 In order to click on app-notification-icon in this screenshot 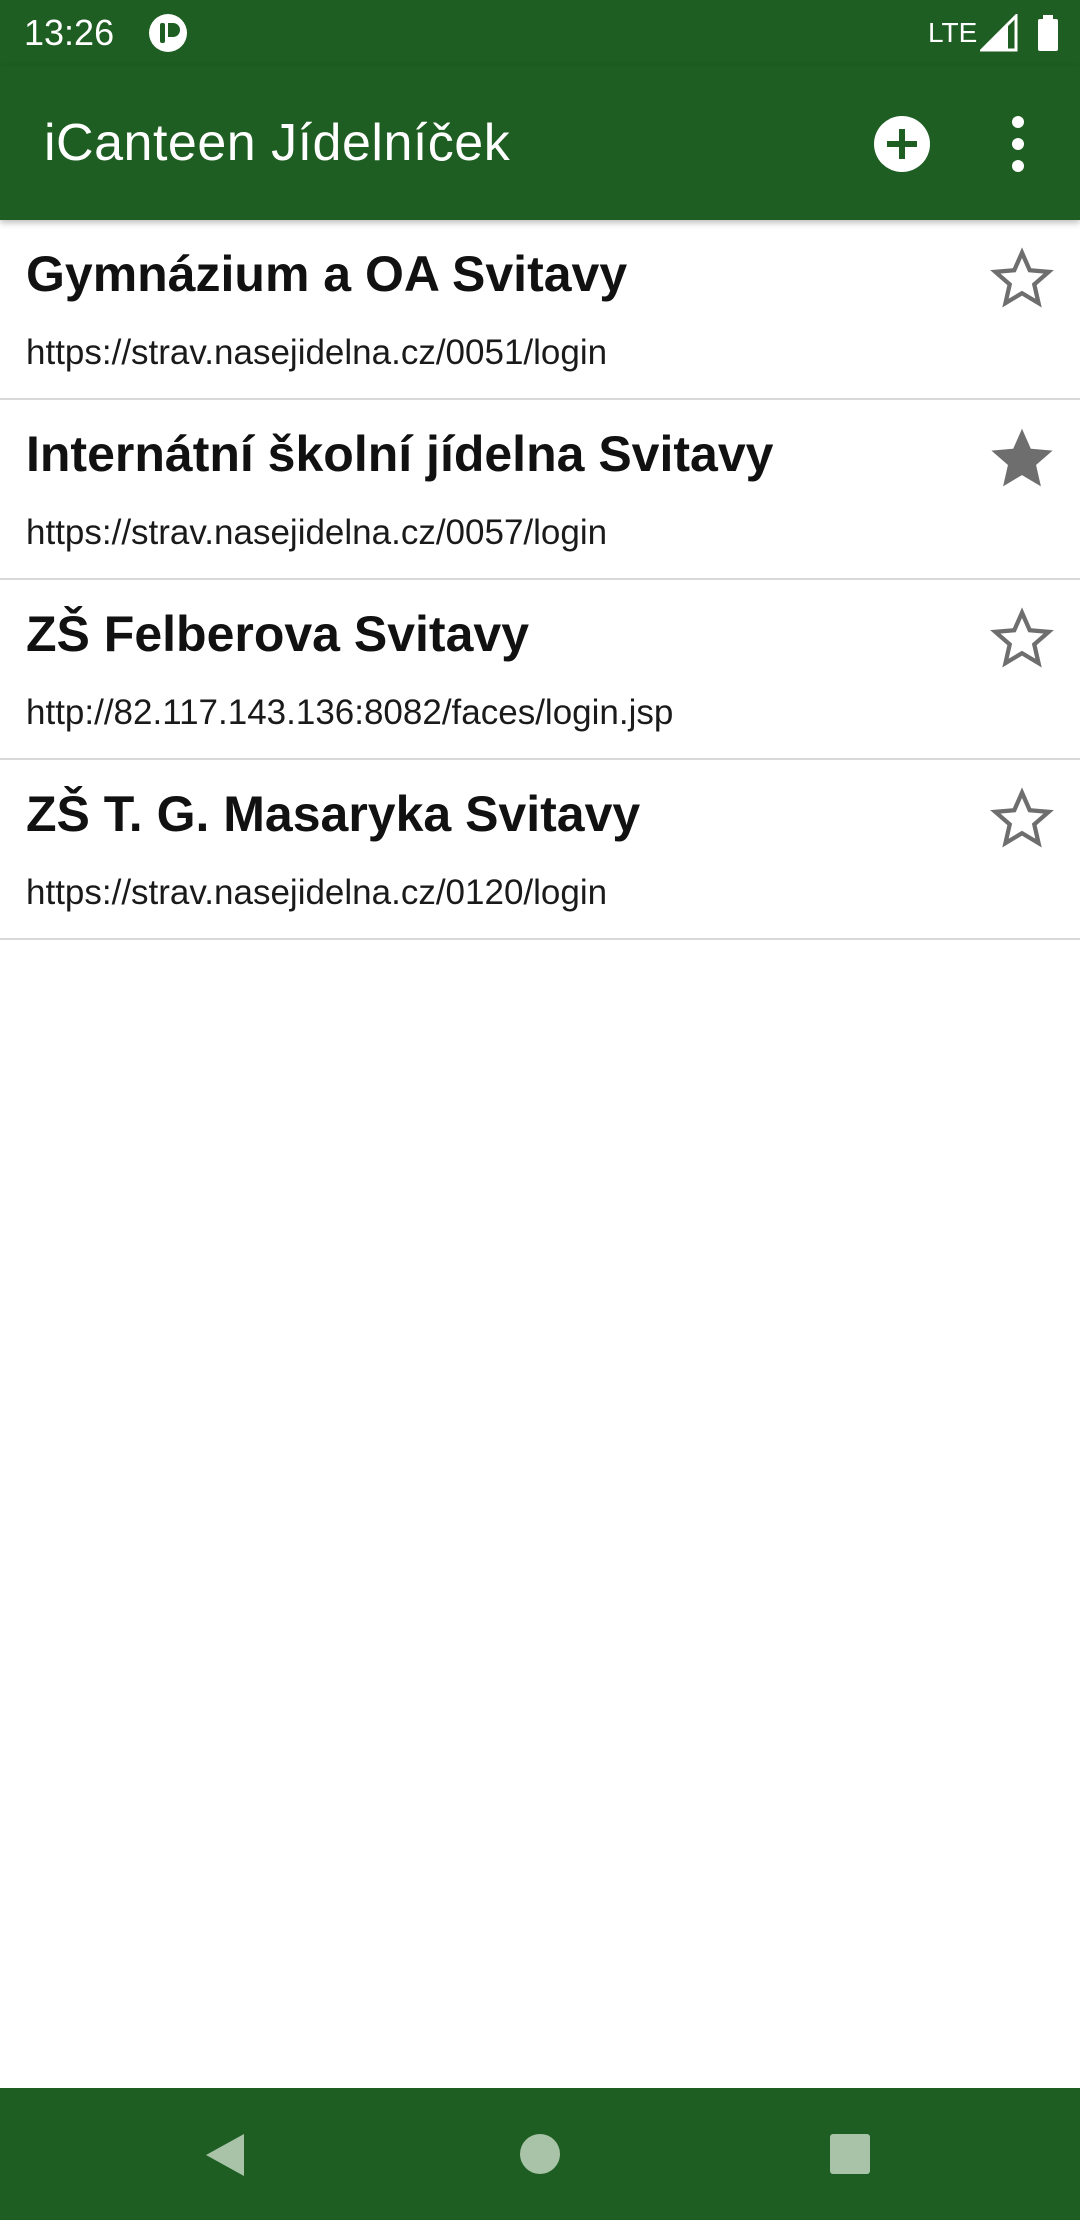, I will do `click(168, 33)`.